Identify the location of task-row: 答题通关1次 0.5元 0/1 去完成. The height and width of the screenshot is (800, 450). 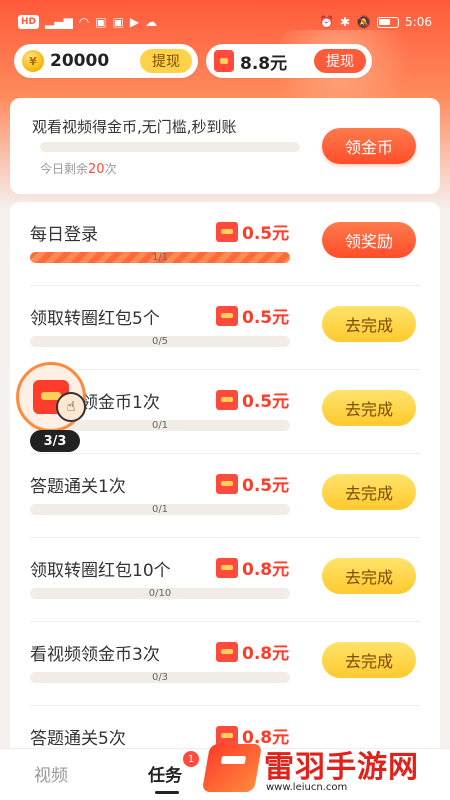
(225, 496).